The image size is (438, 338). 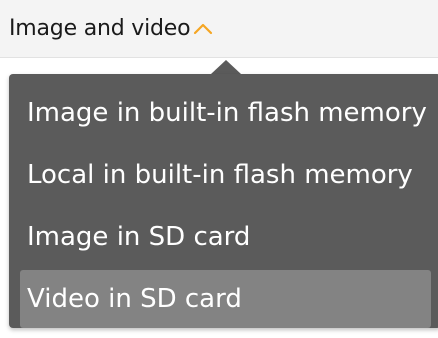 What do you see at coordinates (226, 67) in the screenshot?
I see `popup-pointer` at bounding box center [226, 67].